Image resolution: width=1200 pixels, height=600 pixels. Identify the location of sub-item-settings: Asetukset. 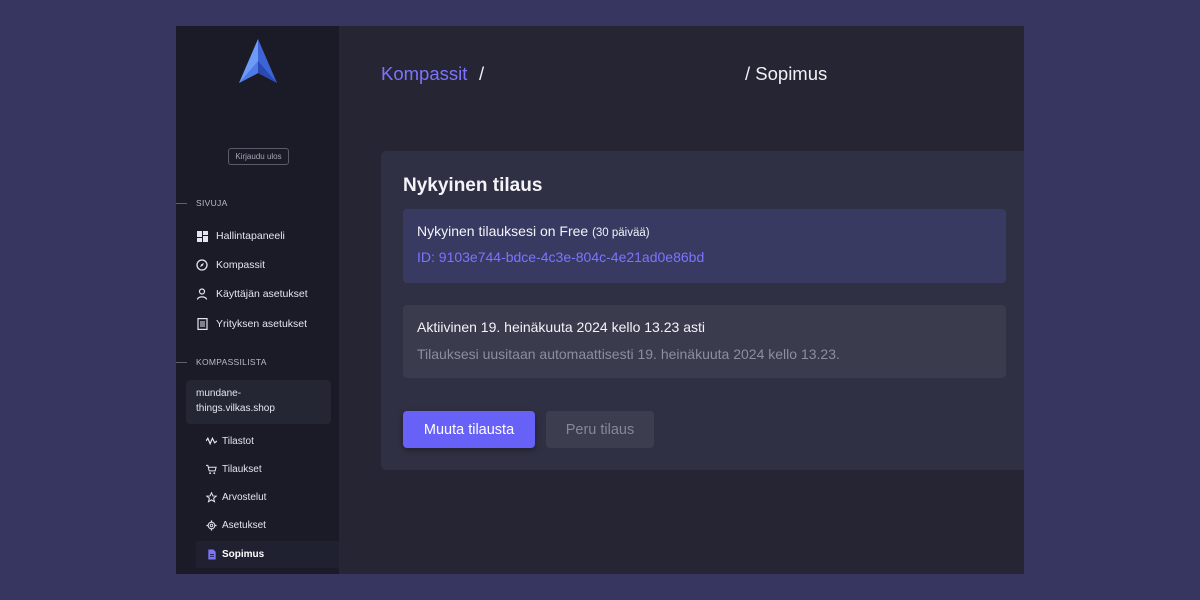
(236, 525).